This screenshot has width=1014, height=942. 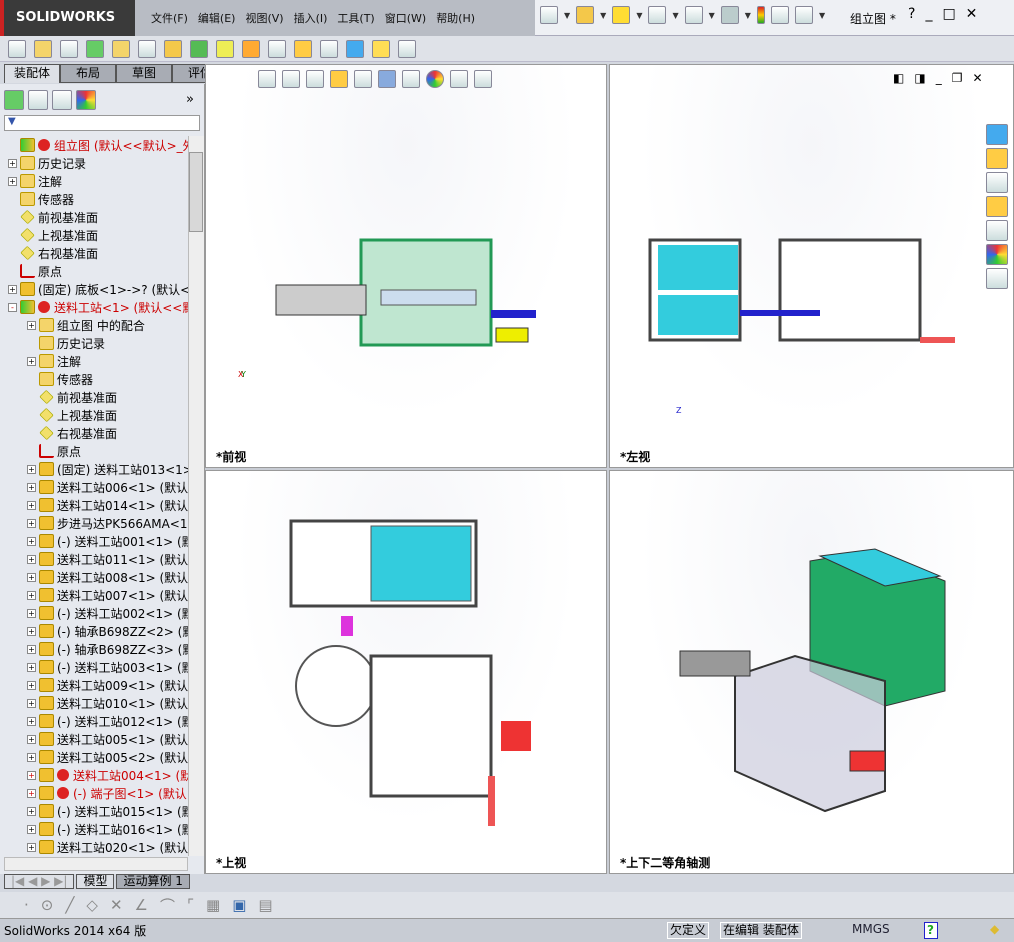 I want to click on configuration-manager-icon, so click(x=62, y=100).